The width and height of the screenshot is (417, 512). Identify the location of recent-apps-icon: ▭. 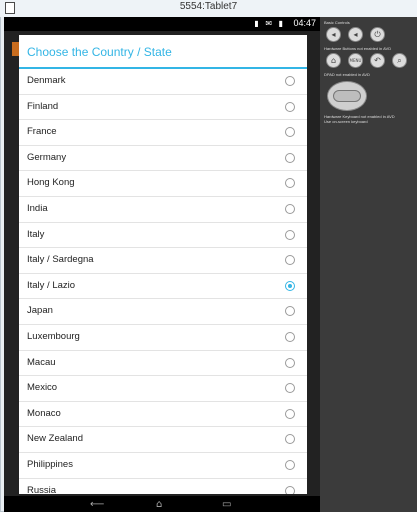
(226, 504).